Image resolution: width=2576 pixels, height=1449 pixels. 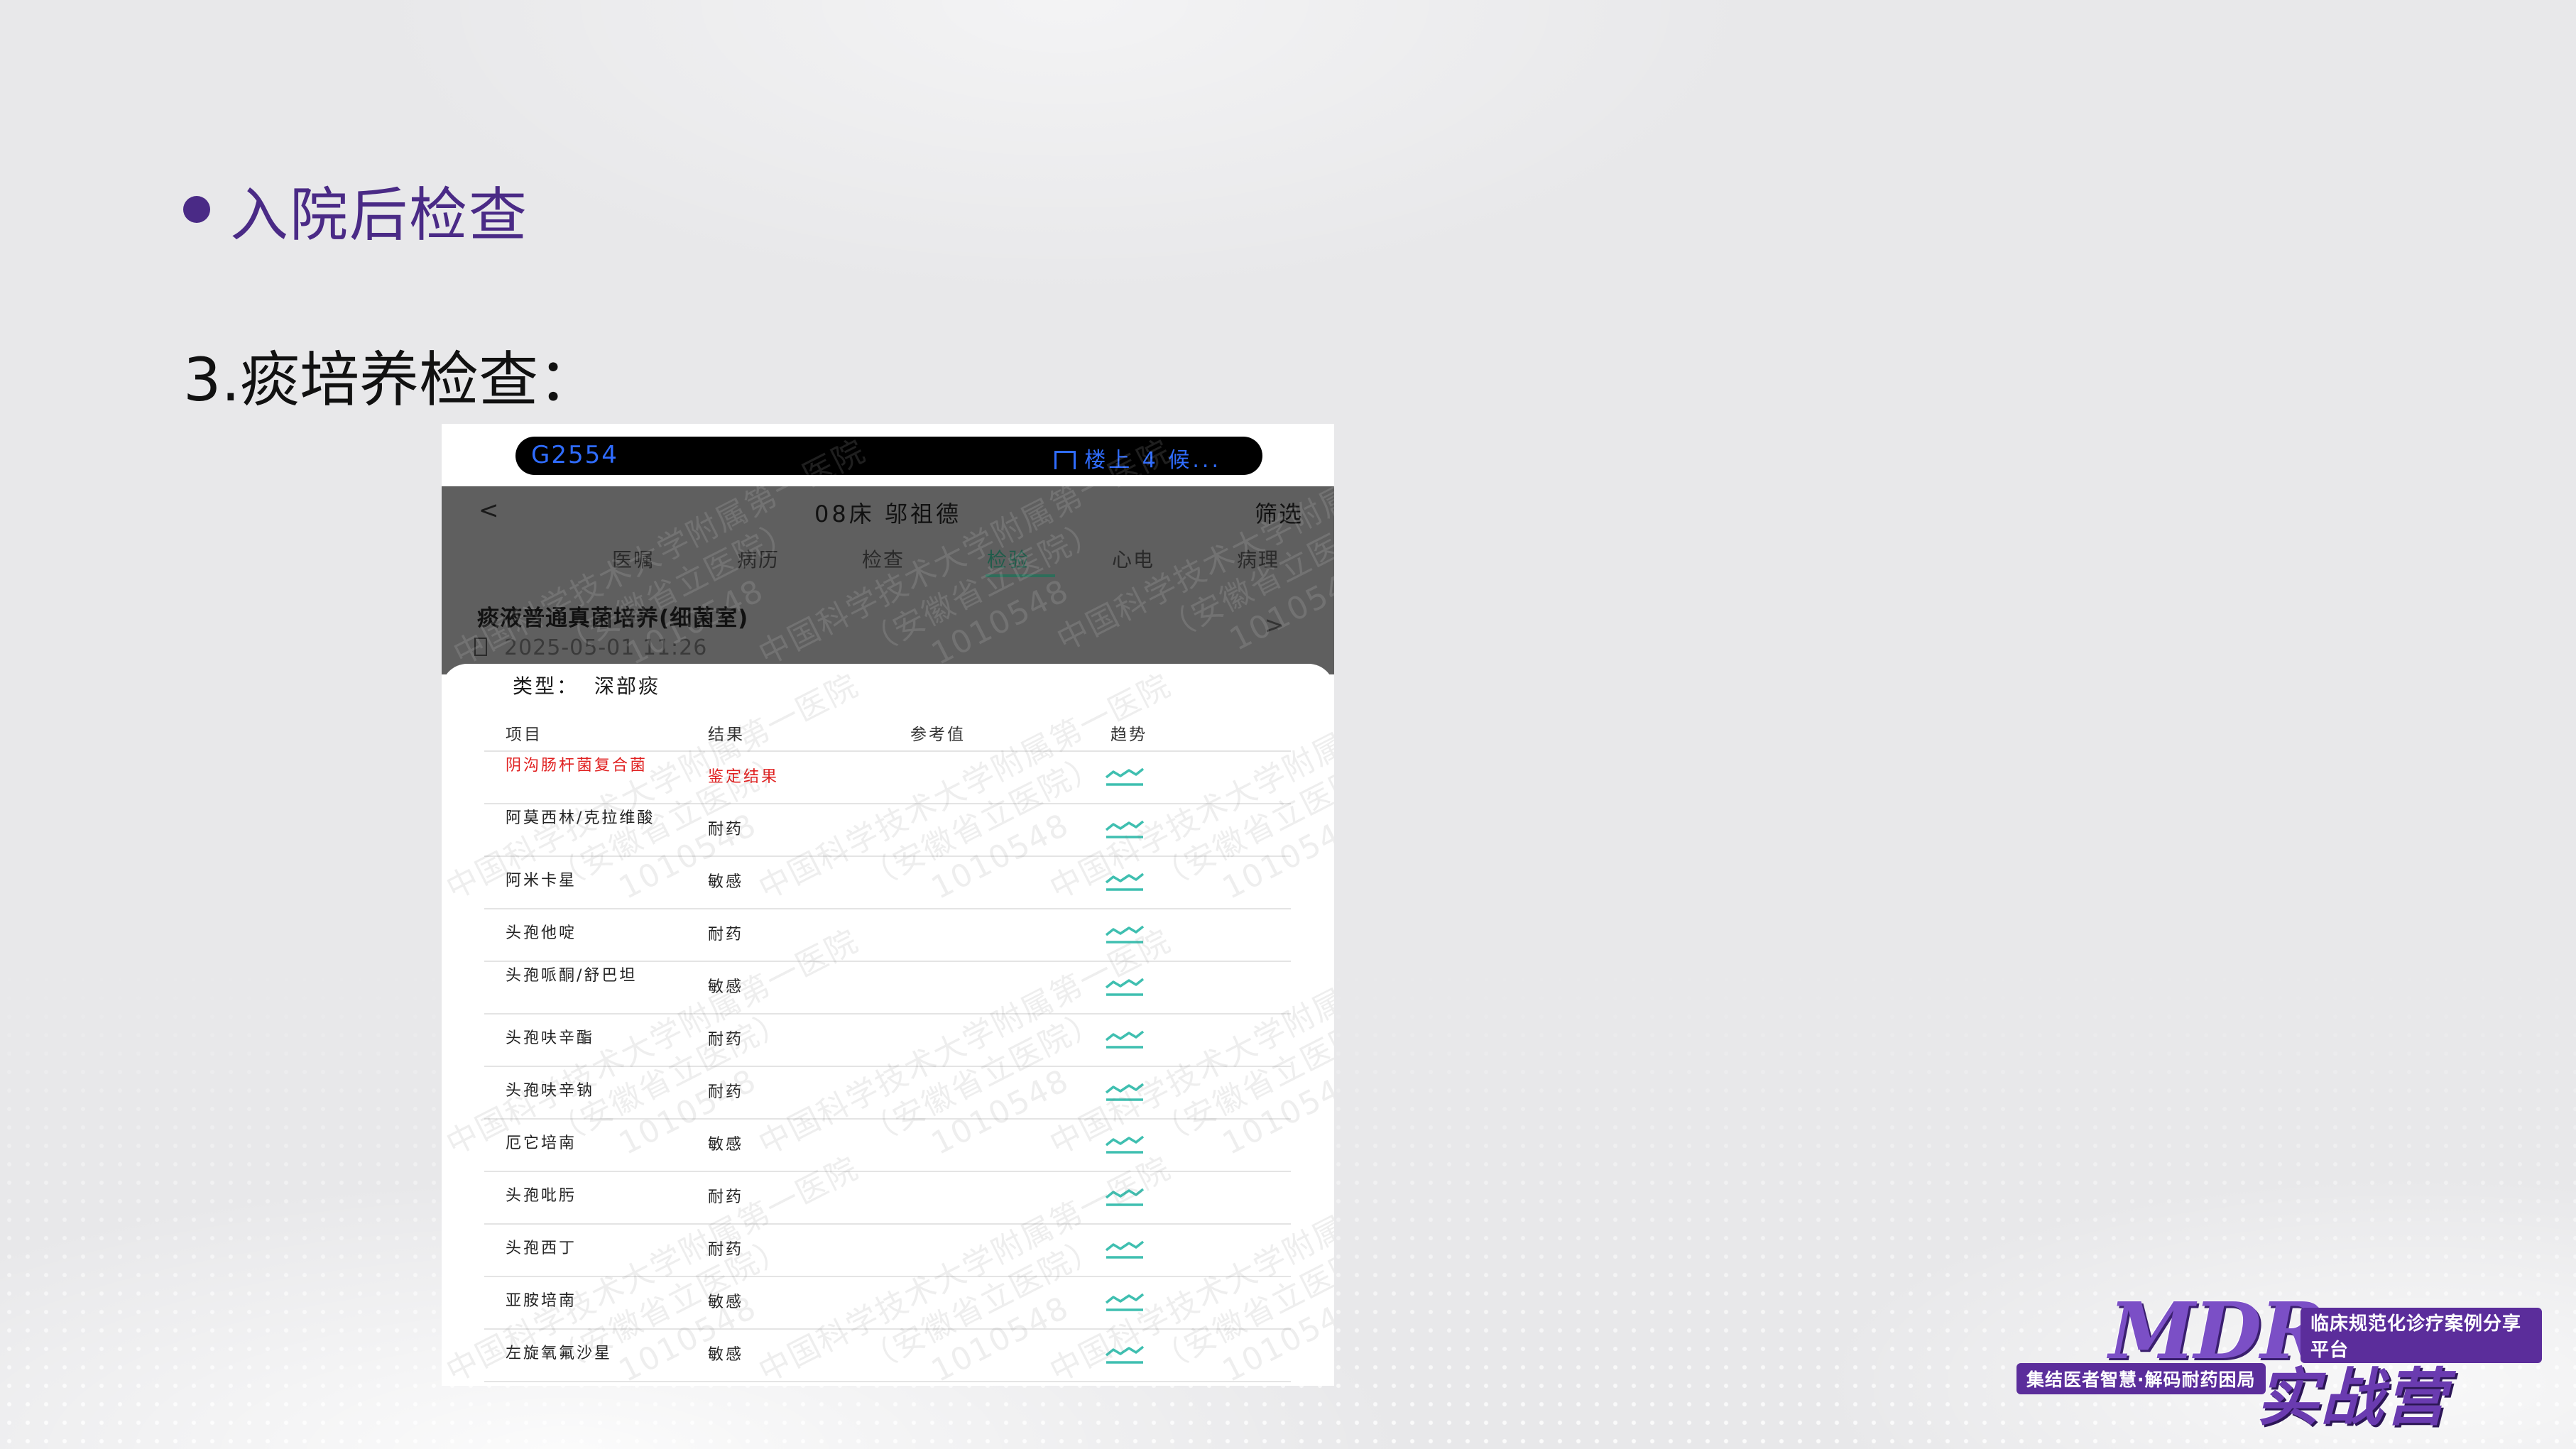 What do you see at coordinates (546, 686) in the screenshot?
I see `type-label: 类型：` at bounding box center [546, 686].